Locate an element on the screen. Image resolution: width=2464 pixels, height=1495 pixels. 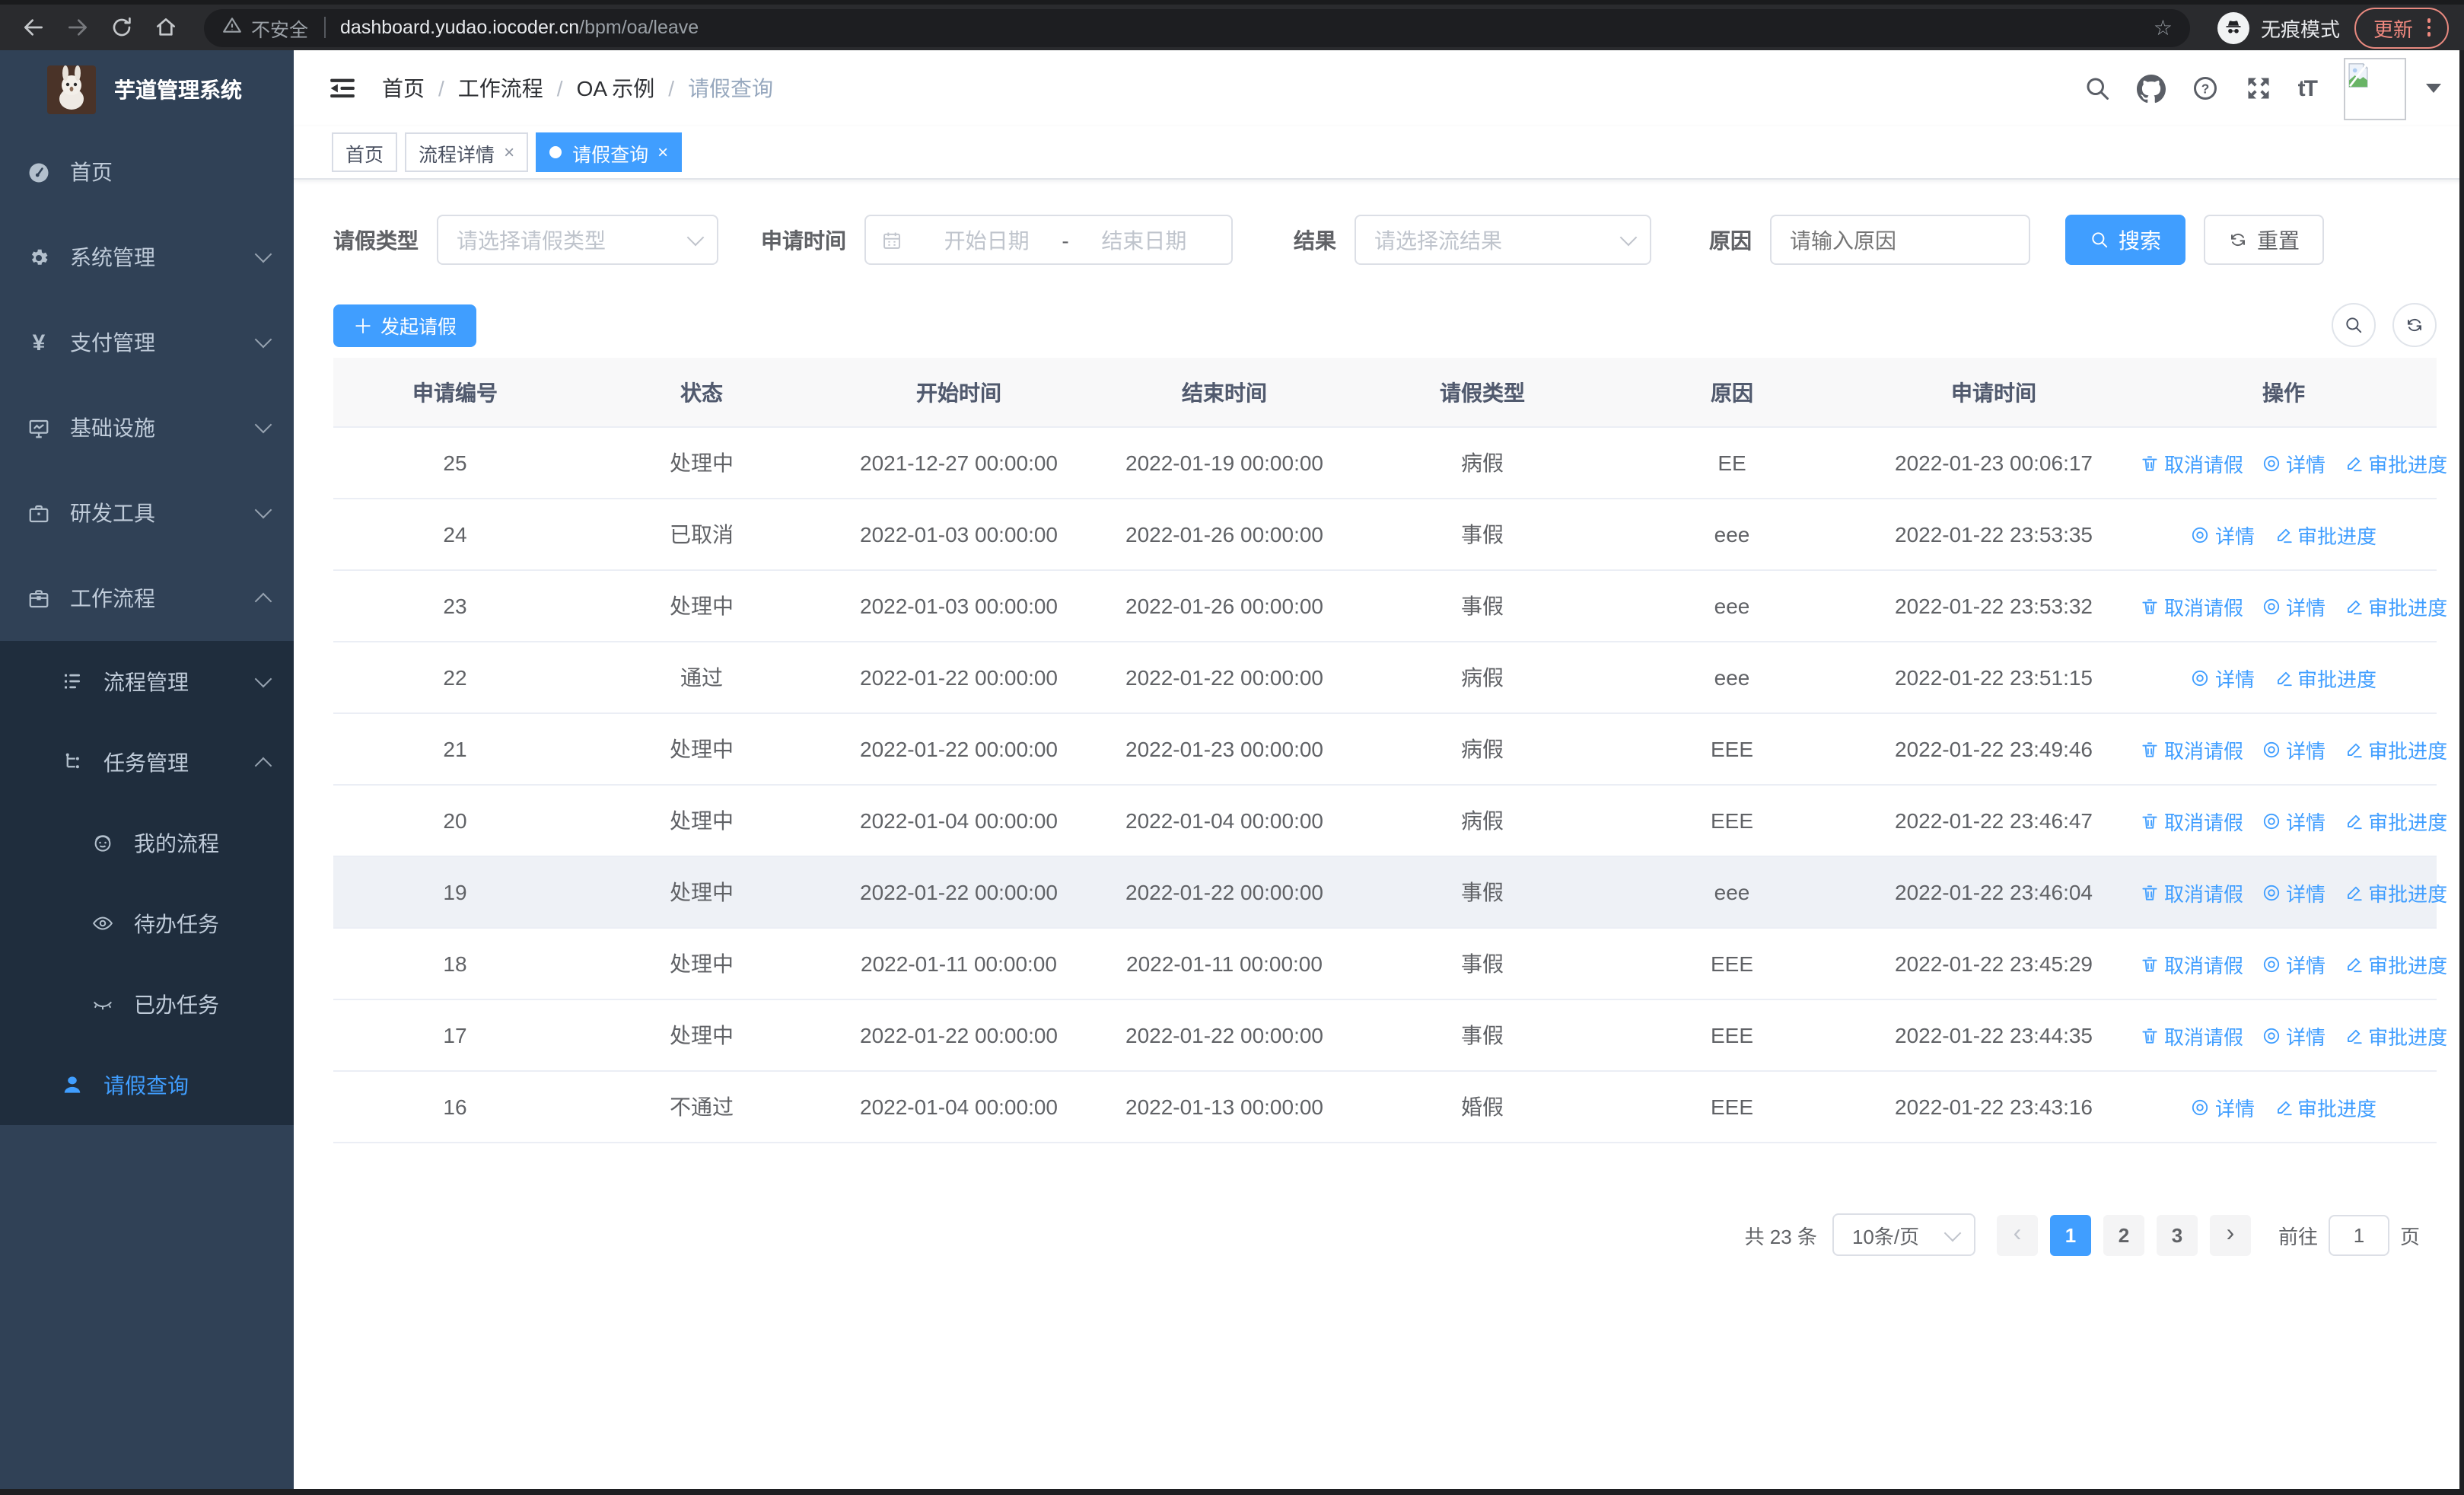
forward-icon is located at coordinates (77, 28).